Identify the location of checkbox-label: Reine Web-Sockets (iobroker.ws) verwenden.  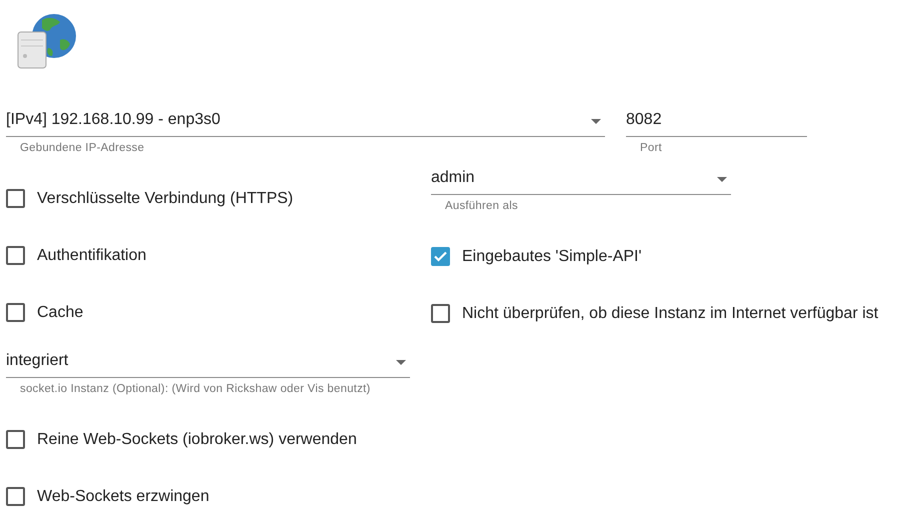
(197, 439).